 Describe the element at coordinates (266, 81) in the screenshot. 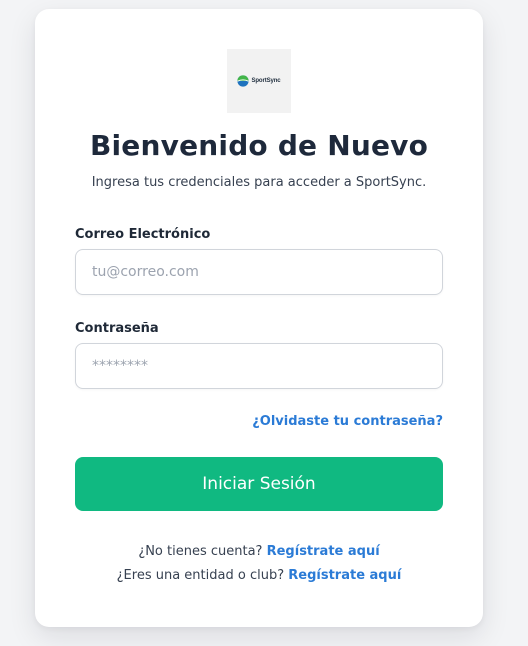

I see `logo-text: SportSync` at that location.